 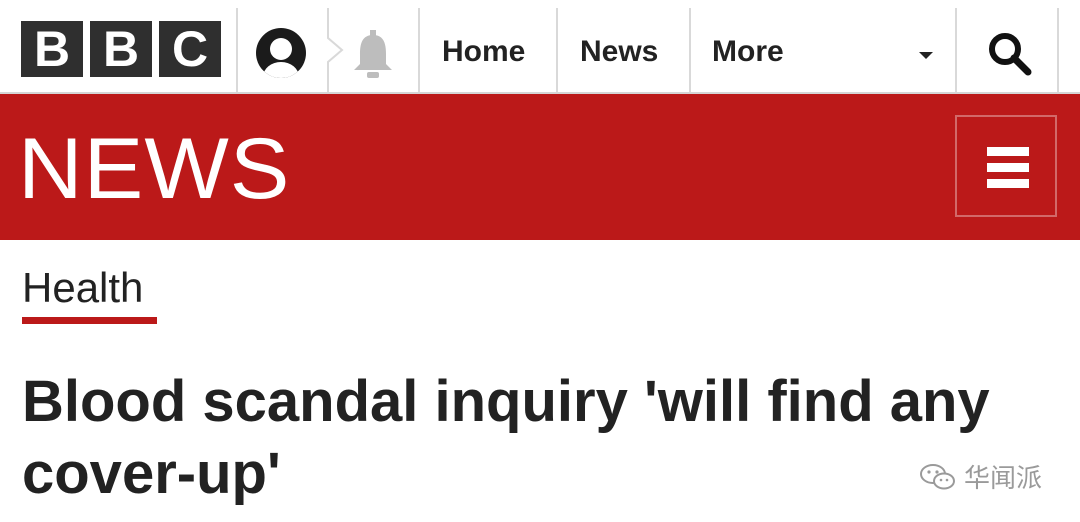 What do you see at coordinates (373, 54) in the screenshot?
I see `notification-bell-icon` at bounding box center [373, 54].